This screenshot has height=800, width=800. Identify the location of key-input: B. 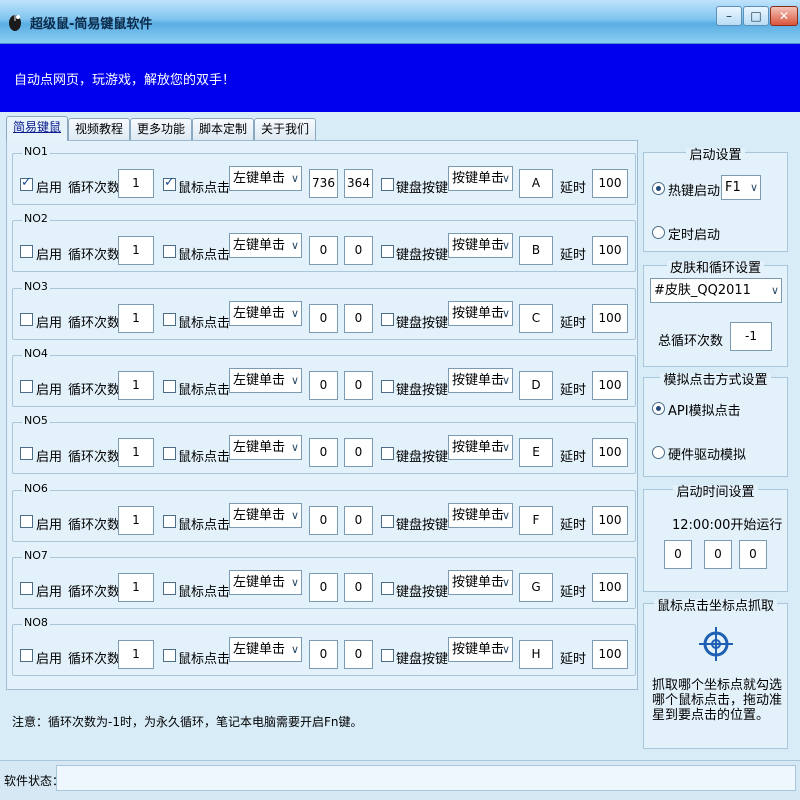
(536, 250).